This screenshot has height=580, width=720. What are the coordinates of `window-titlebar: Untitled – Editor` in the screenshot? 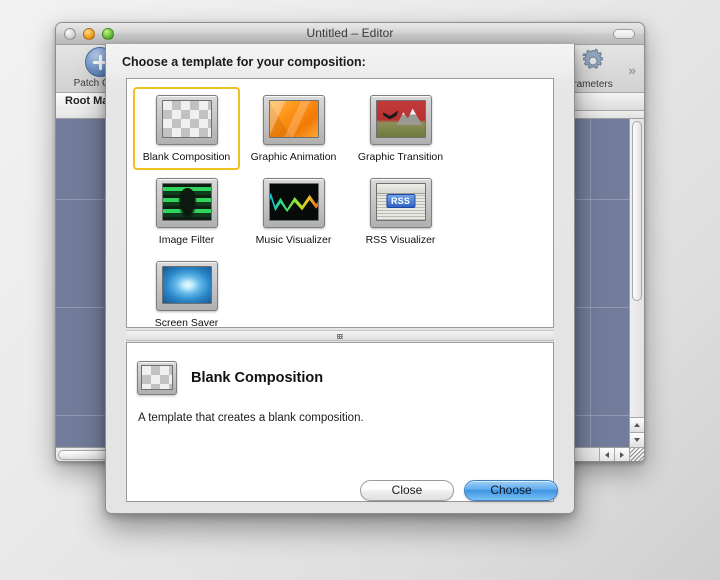 It's located at (350, 34).